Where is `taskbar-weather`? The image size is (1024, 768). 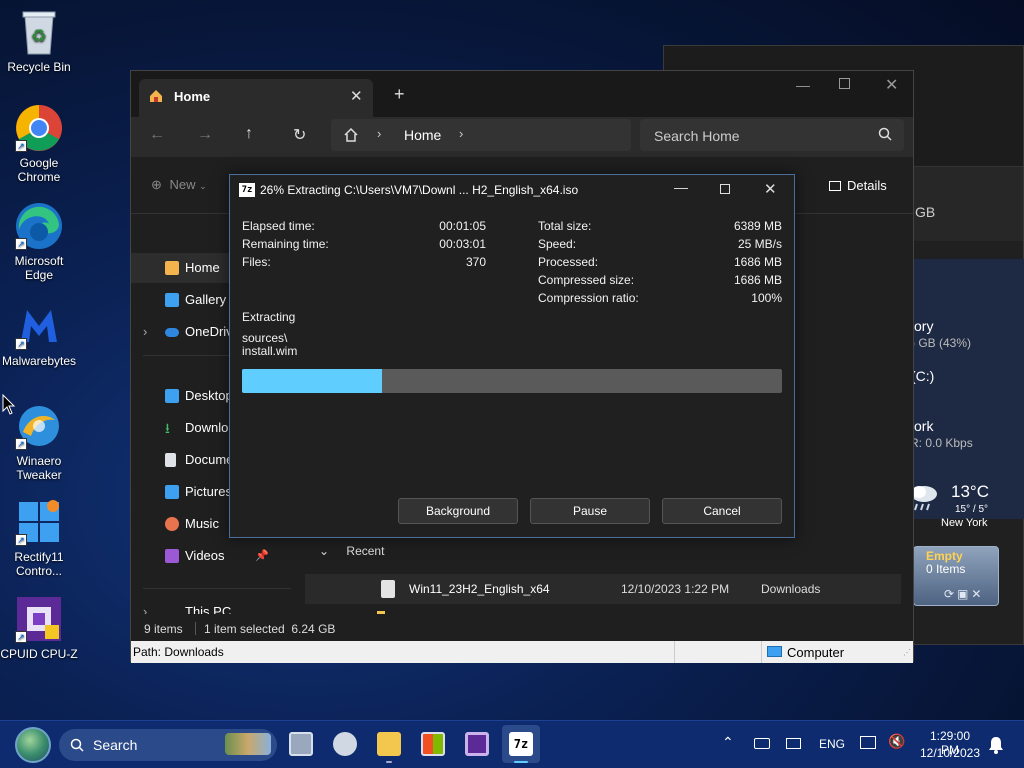
taskbar-weather is located at coordinates (345, 744).